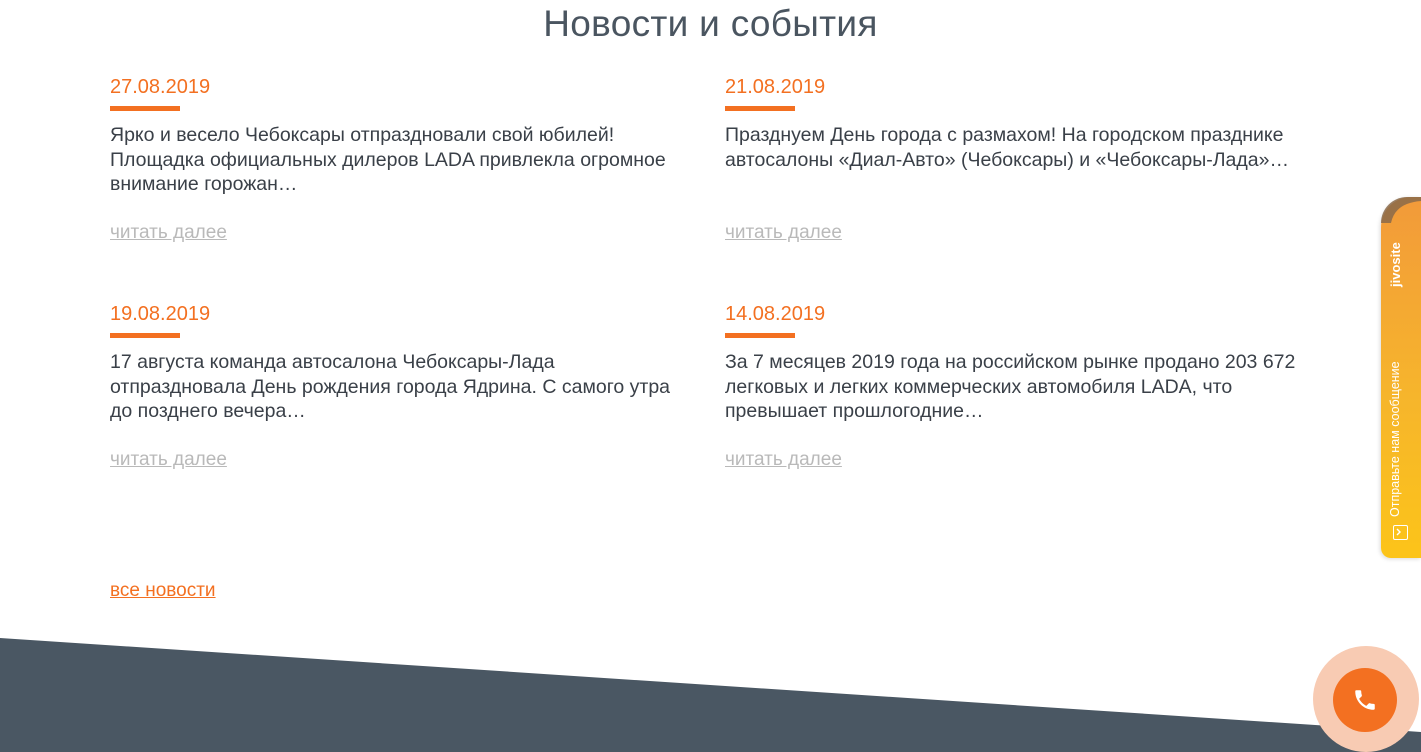  What do you see at coordinates (1395, 439) in the screenshot?
I see `jivo-label-text: Отправьте нам сообщение` at bounding box center [1395, 439].